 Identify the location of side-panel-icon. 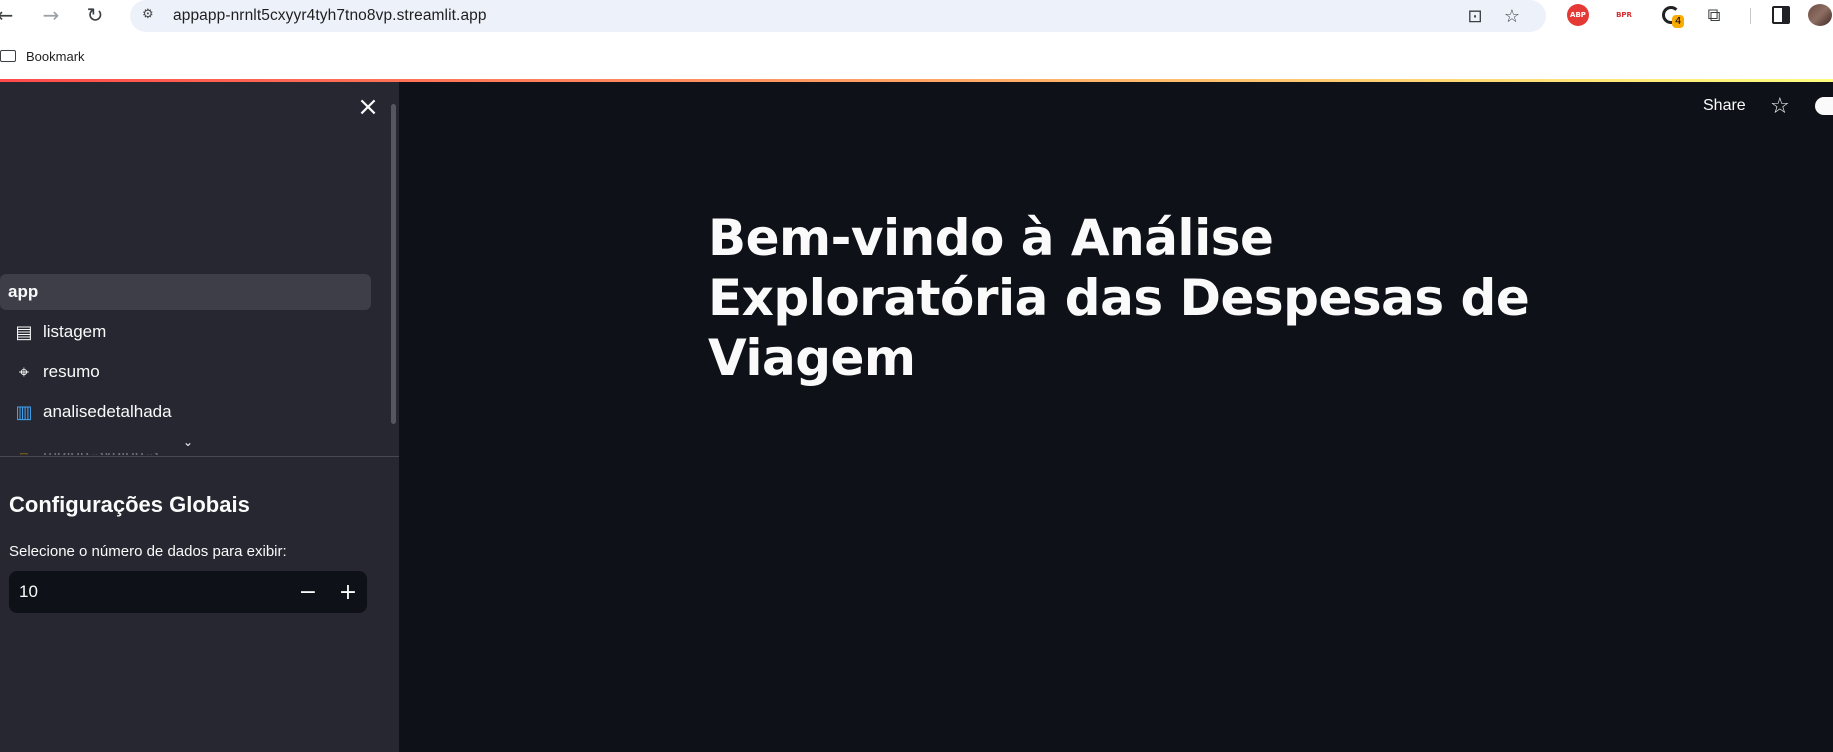
(1781, 15).